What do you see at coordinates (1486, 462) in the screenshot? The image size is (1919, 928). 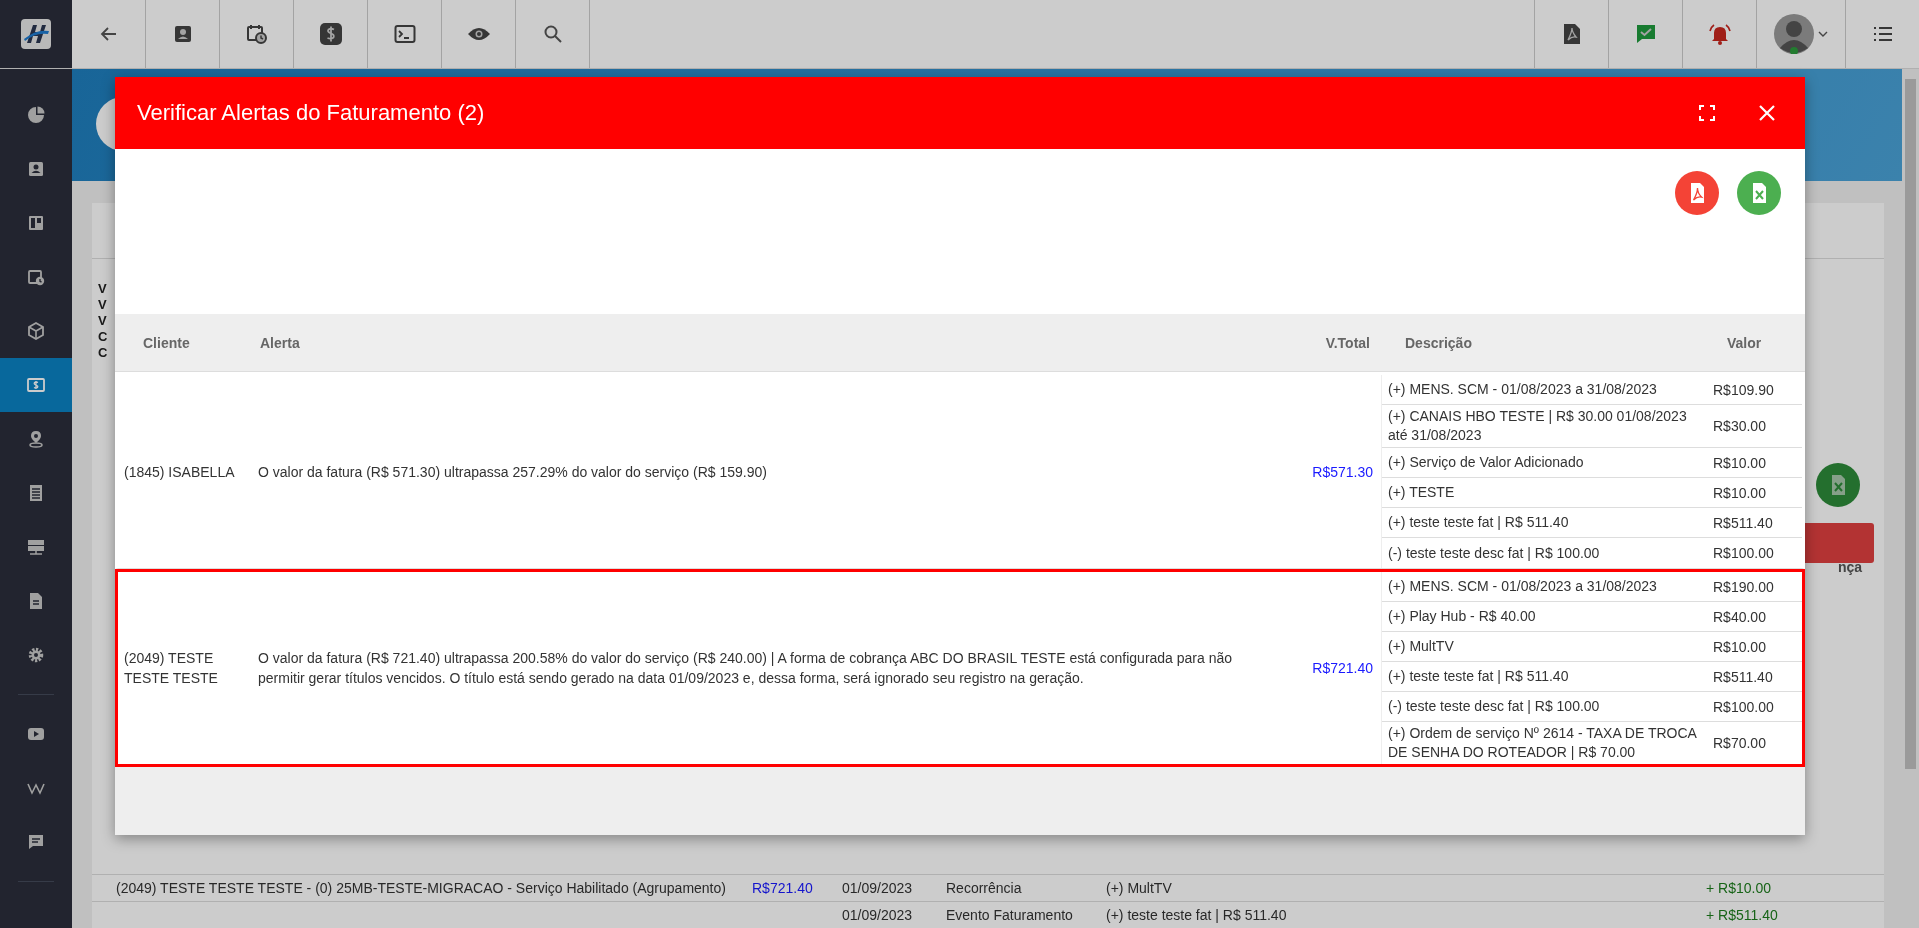 I see `table-cell-text: (+) Serviço de Valor Adicionado` at bounding box center [1486, 462].